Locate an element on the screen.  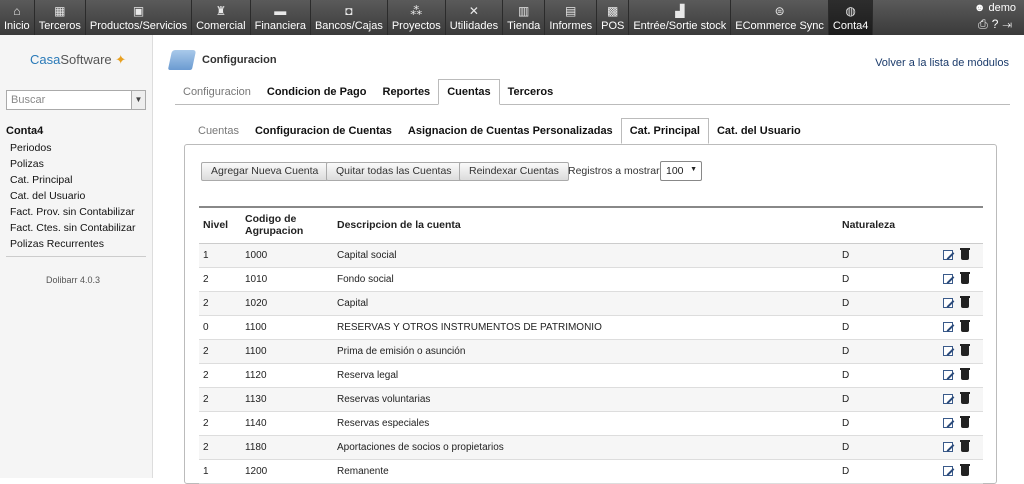
page-title: Configuracion is located at coordinates (239, 60).